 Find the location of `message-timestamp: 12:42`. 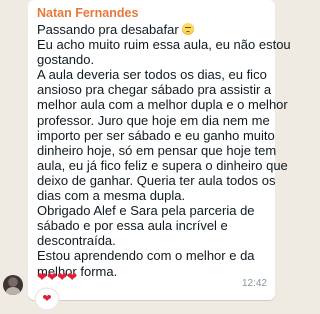

message-timestamp: 12:42 is located at coordinates (254, 283).